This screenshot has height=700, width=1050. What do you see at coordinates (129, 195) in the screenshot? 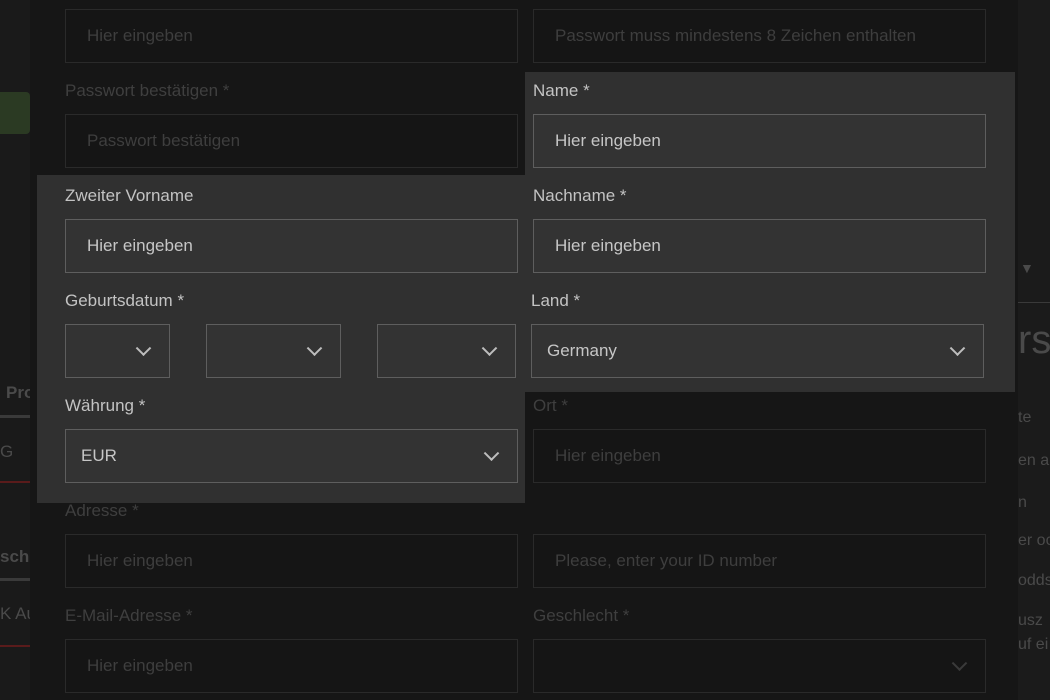
I see `middle-name-label: Zweiter Vorname` at bounding box center [129, 195].